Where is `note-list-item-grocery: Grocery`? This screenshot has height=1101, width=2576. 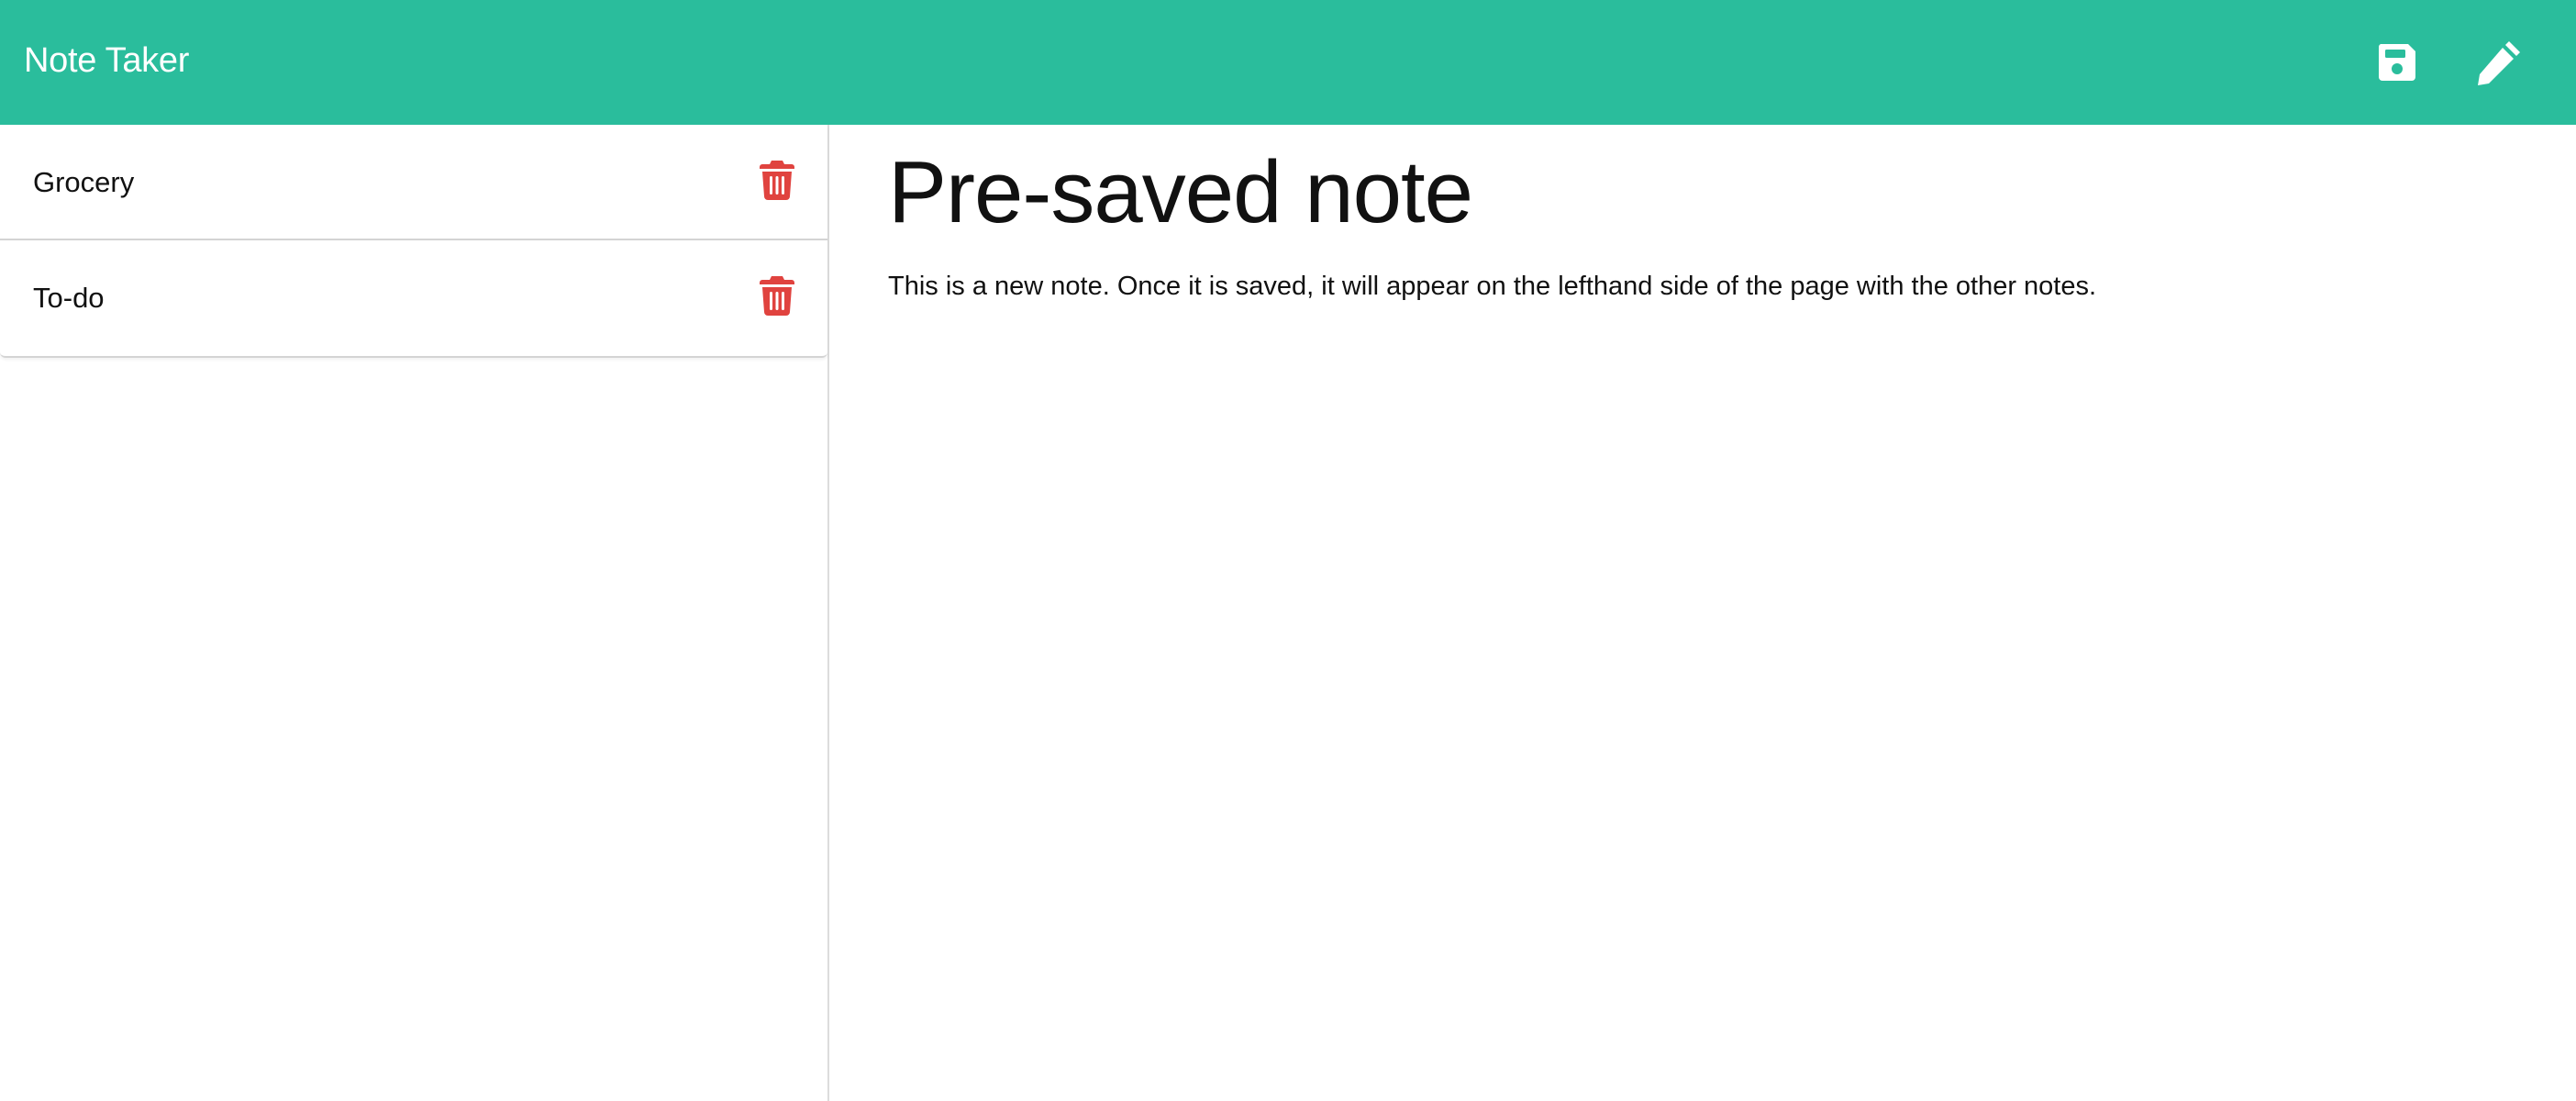
note-list-item-grocery: Grocery is located at coordinates (413, 182).